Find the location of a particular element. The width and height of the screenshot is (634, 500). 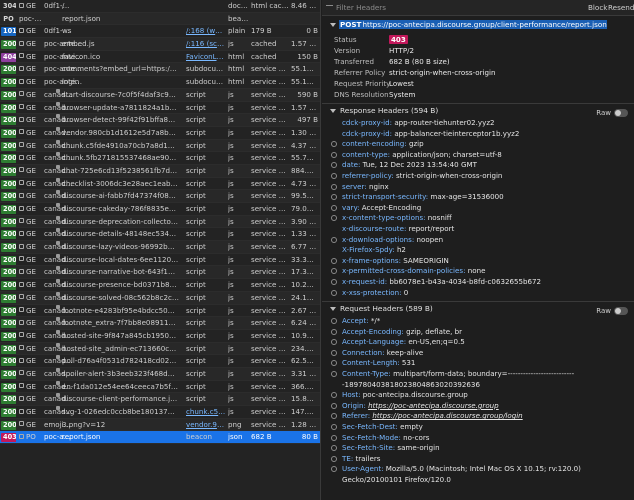

request-row: 304GE0df1-.../documenthtml cached8.46 kB is located at coordinates (160, 6).